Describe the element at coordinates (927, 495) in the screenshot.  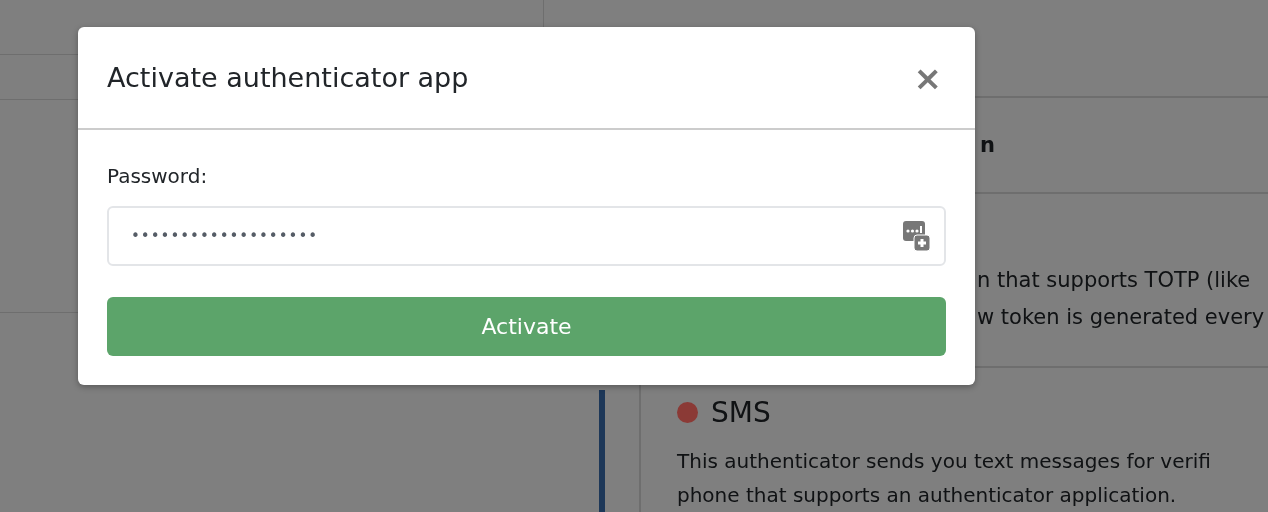
I see `description-line: phone that supports an authenticator application.` at that location.